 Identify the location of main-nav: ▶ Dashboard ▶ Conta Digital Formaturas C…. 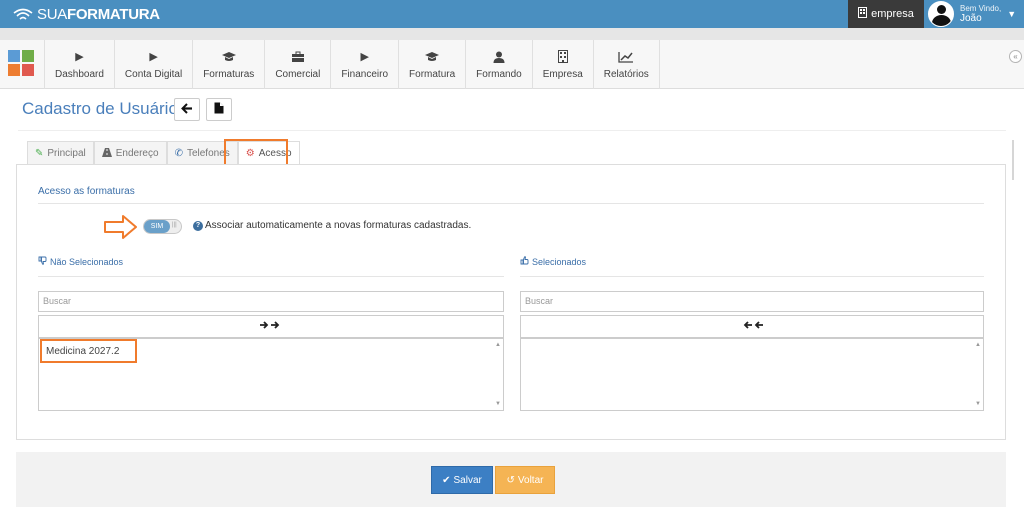
(512, 64).